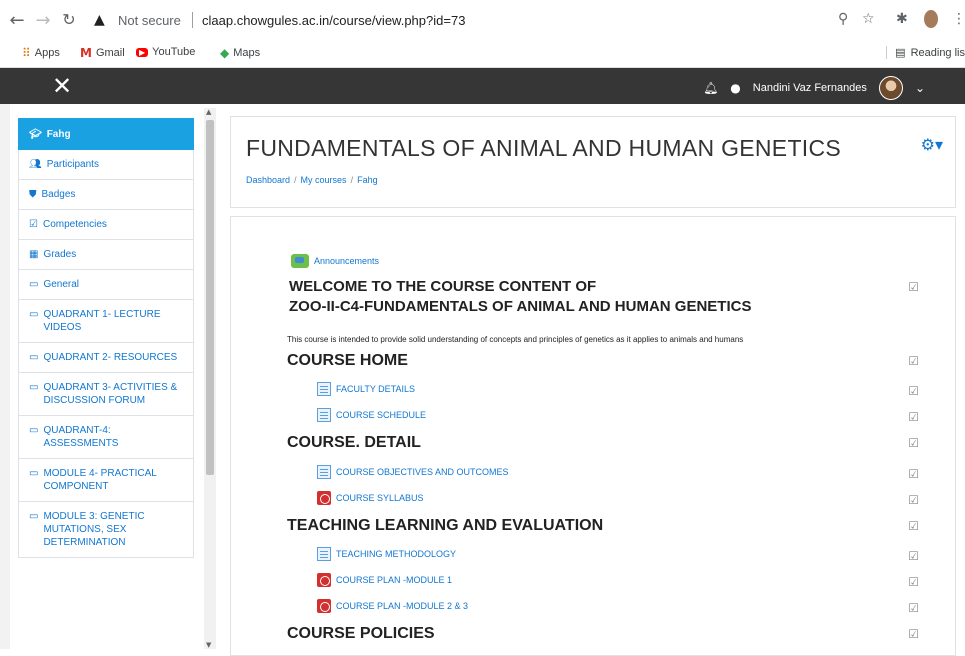 The width and height of the screenshot is (965, 656). Describe the element at coordinates (62, 86) in the screenshot. I see `close-drawer-icon: ✕` at that location.